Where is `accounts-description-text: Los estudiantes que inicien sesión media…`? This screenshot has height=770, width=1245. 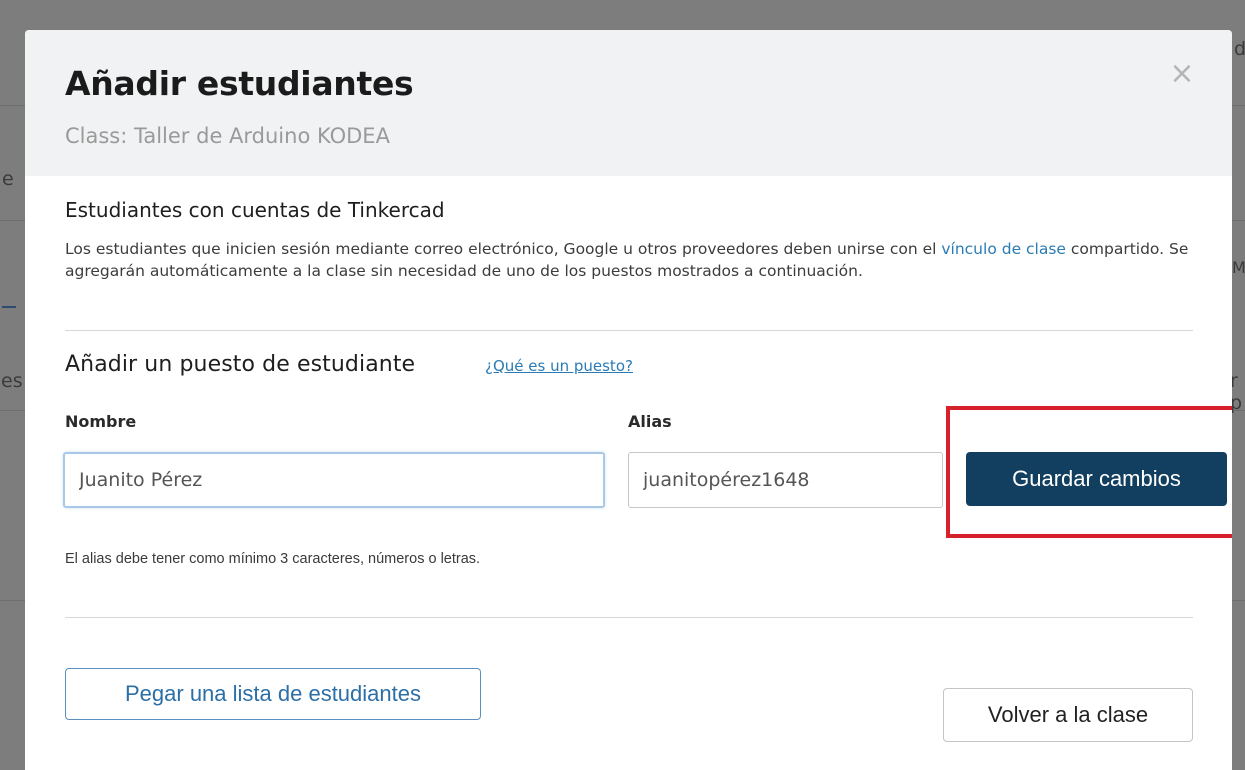 accounts-description-text: Los estudiantes que inicien sesión media… is located at coordinates (503, 249).